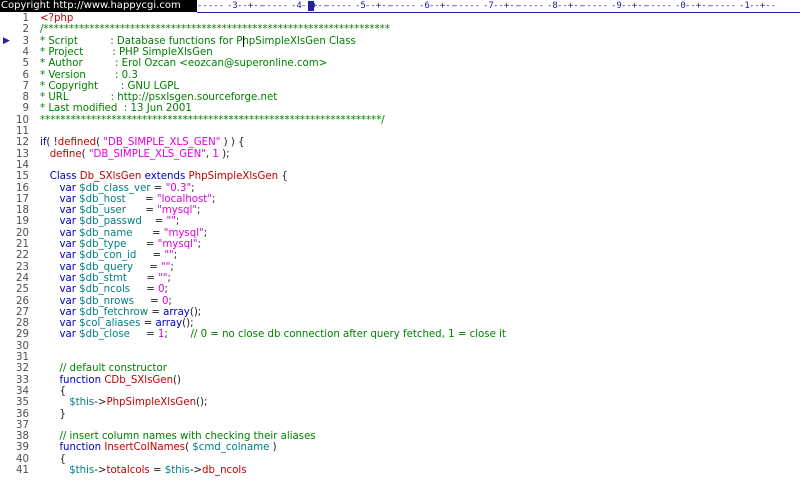 This screenshot has width=800, height=494. I want to click on ruler-cursor-marker, so click(311, 6).